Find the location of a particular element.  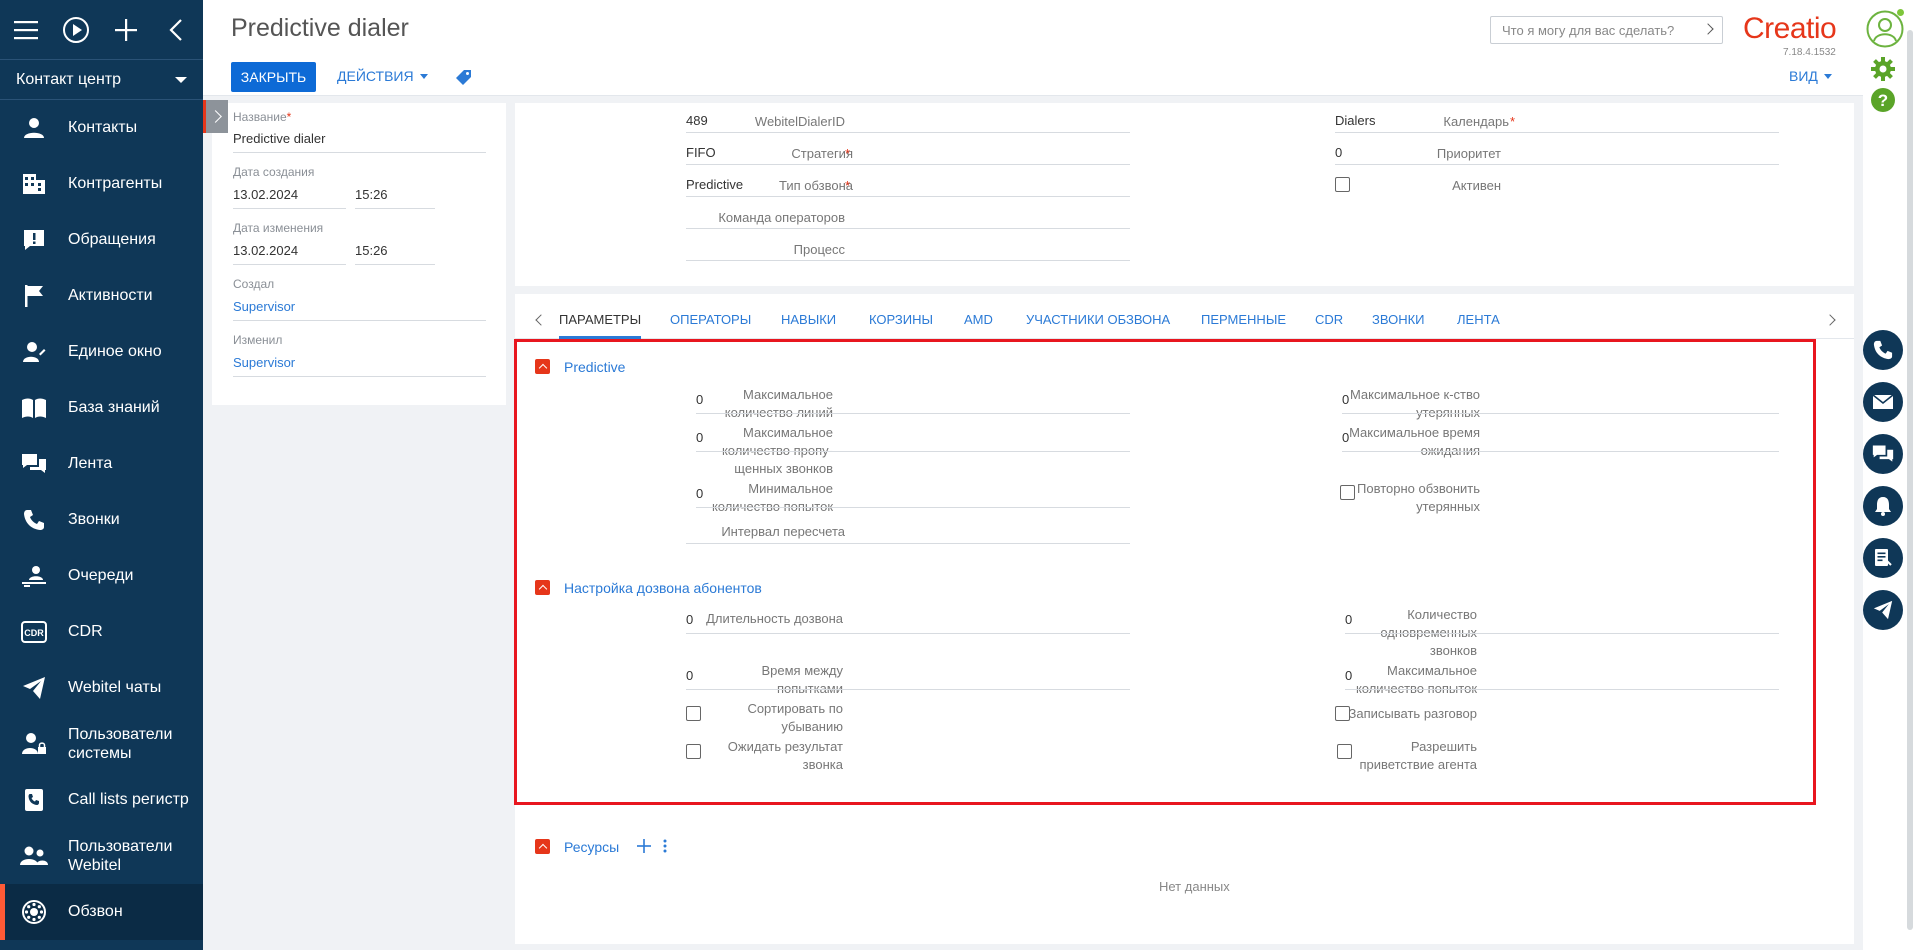

concurrent-calls-input: 0 is located at coordinates (1348, 619).